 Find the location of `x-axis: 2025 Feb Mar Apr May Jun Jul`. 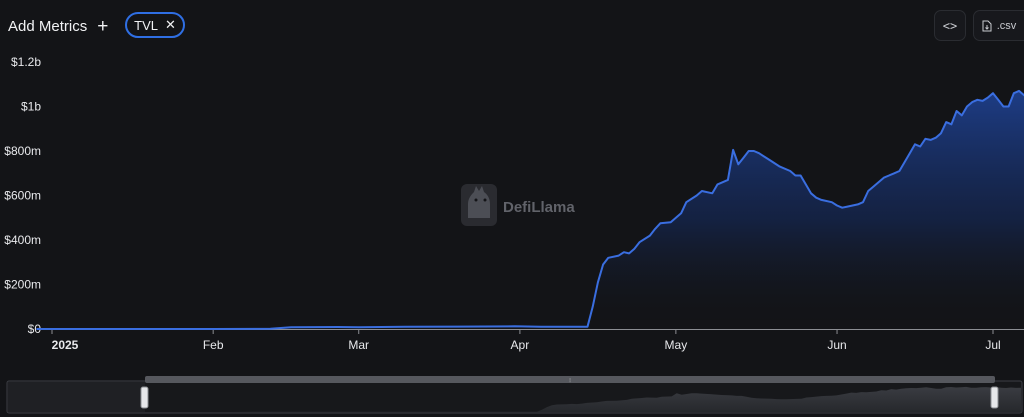

x-axis: 2025 Feb Mar Apr May Jun Jul is located at coordinates (536, 340).